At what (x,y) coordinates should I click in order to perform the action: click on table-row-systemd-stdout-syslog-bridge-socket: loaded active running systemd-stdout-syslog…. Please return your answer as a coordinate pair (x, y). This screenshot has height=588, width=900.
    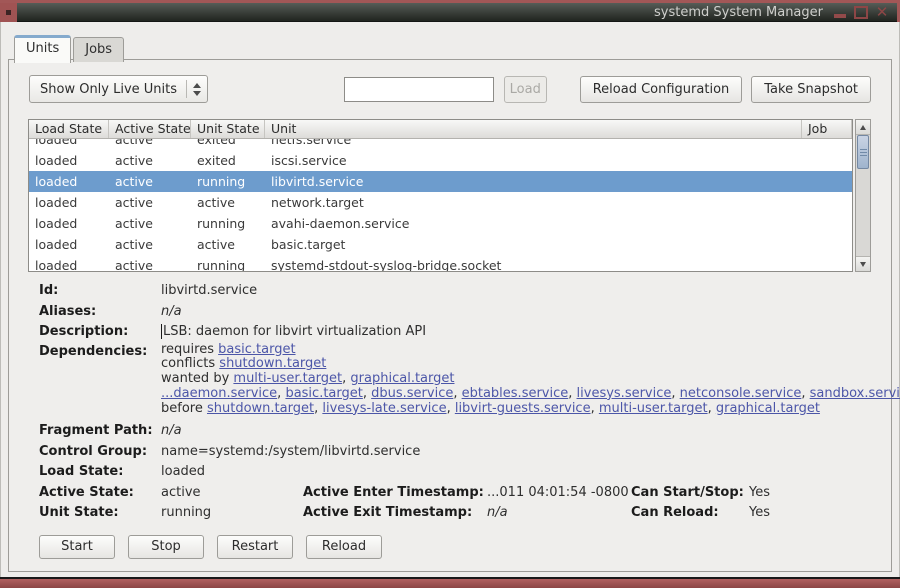
    Looking at the image, I should click on (440, 263).